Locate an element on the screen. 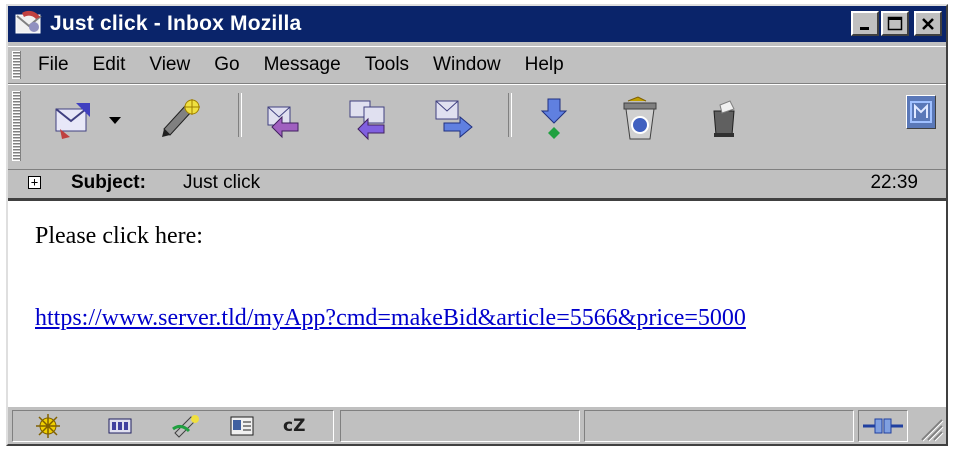 Image resolution: width=953 pixels, height=450 pixels. reply-icon is located at coordinates (282, 119).